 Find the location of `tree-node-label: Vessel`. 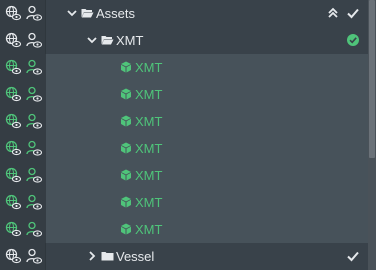

tree-node-label: Vessel is located at coordinates (135, 256).